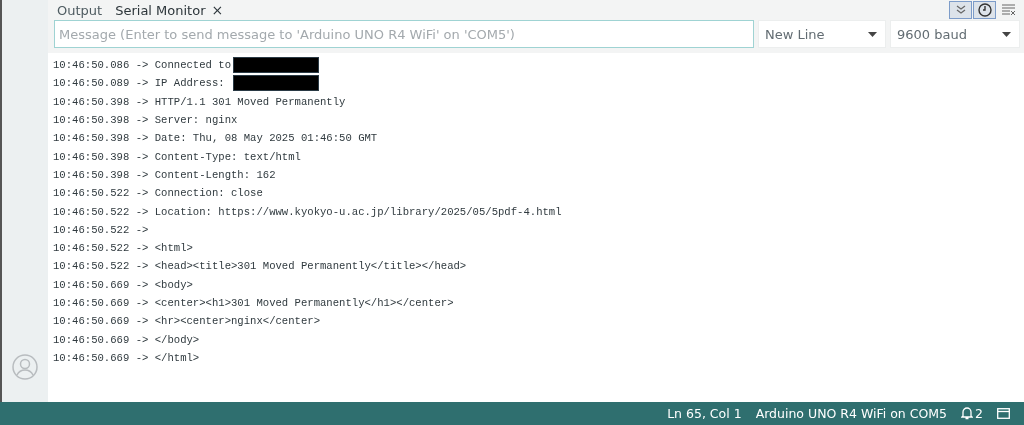  What do you see at coordinates (260, 266) in the screenshot?
I see `log-line: 10:46:50.522 -> <head><title>301 Moved Permanently</title></head>` at bounding box center [260, 266].